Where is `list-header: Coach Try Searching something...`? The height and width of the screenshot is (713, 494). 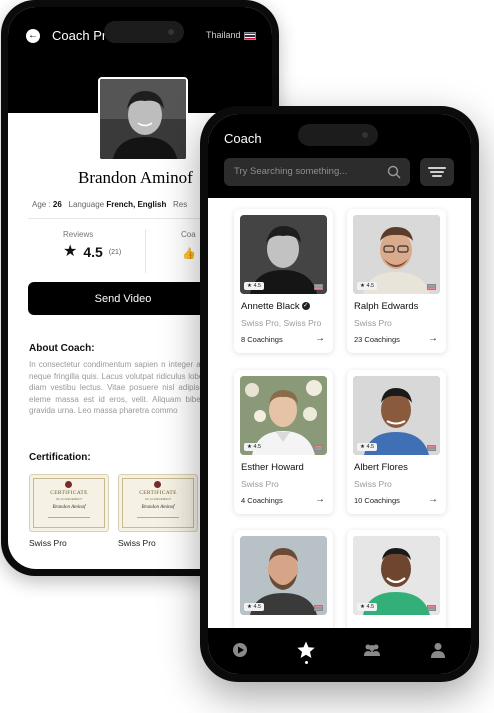 list-header: Coach Try Searching something... is located at coordinates (339, 156).